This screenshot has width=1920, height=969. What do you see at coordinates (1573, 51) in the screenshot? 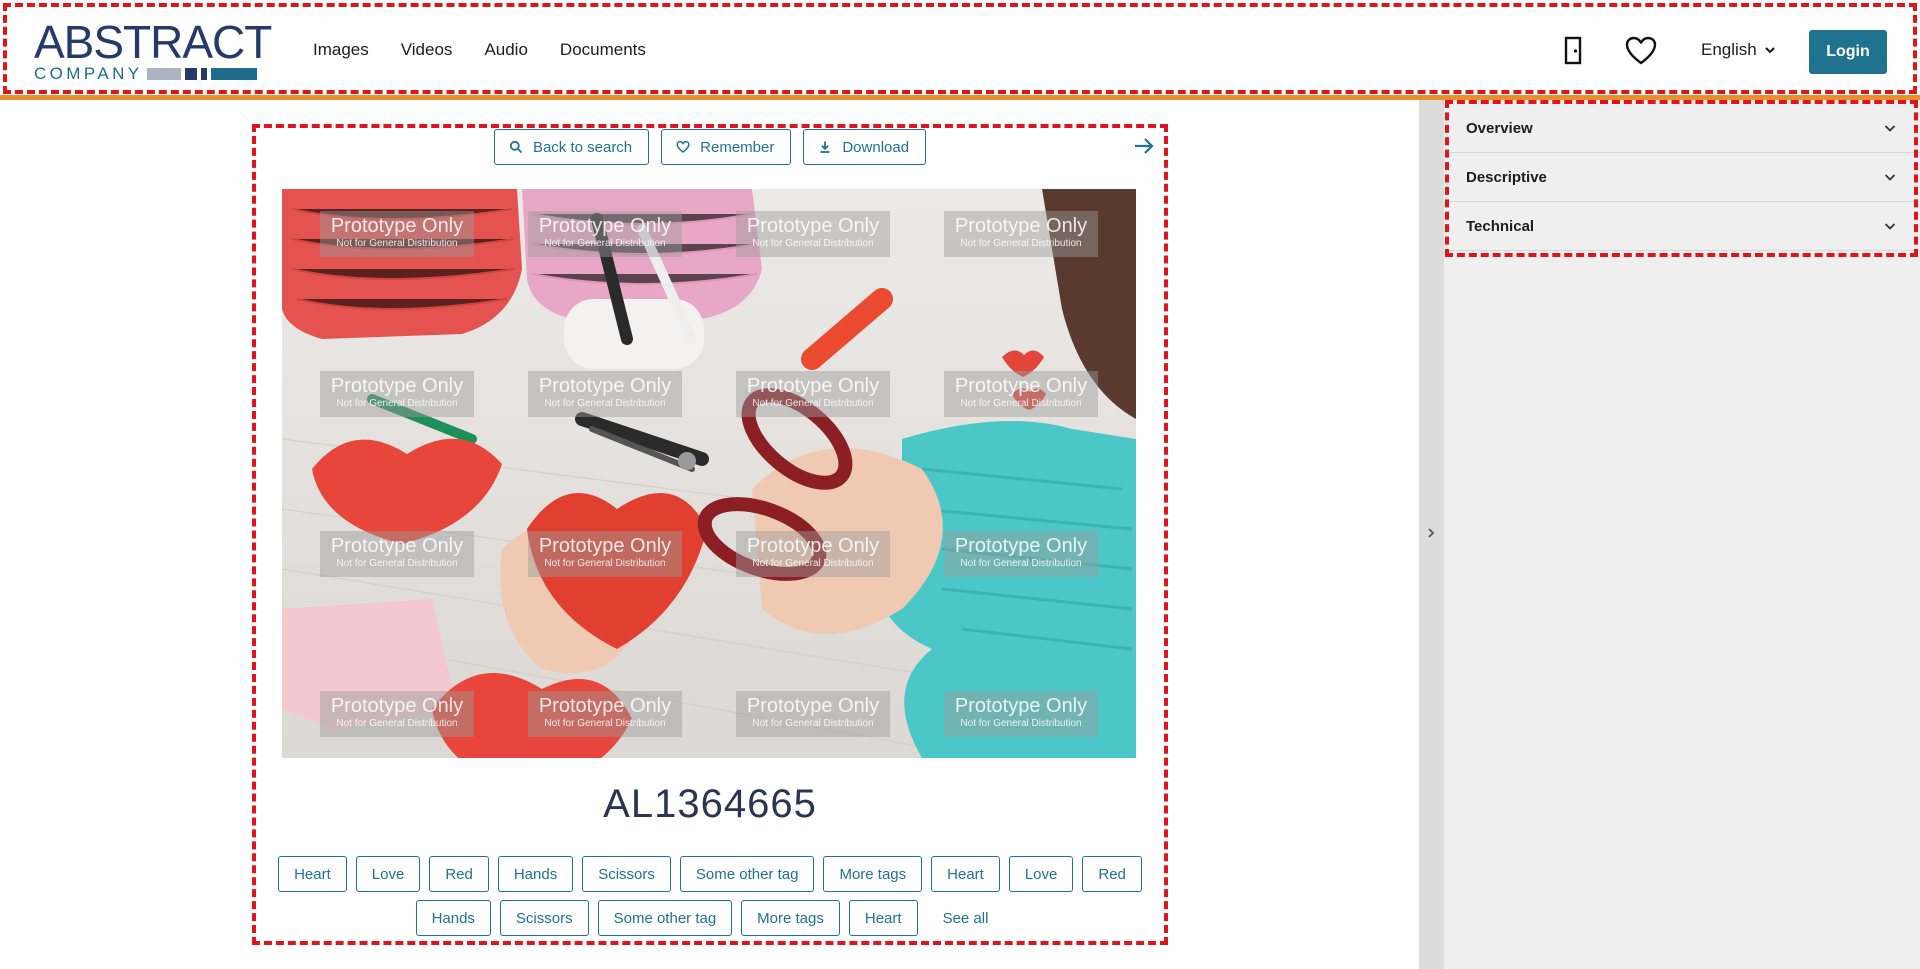
I see `door-exit-icon` at bounding box center [1573, 51].